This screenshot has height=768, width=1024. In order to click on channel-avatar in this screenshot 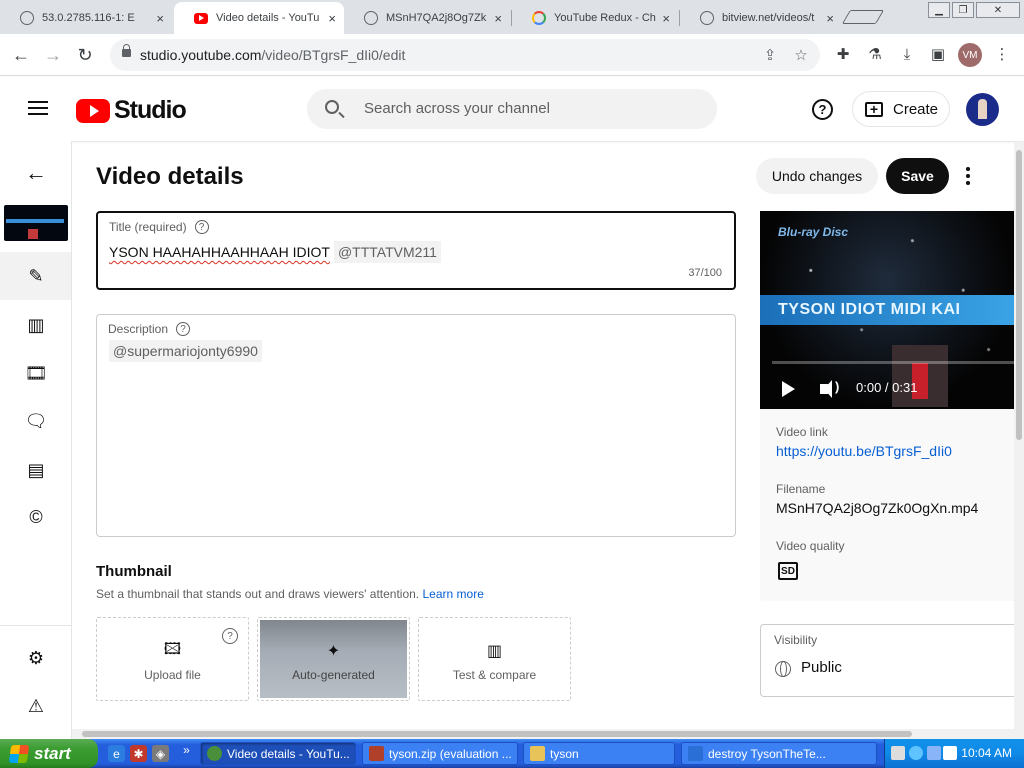, I will do `click(982, 109)`.